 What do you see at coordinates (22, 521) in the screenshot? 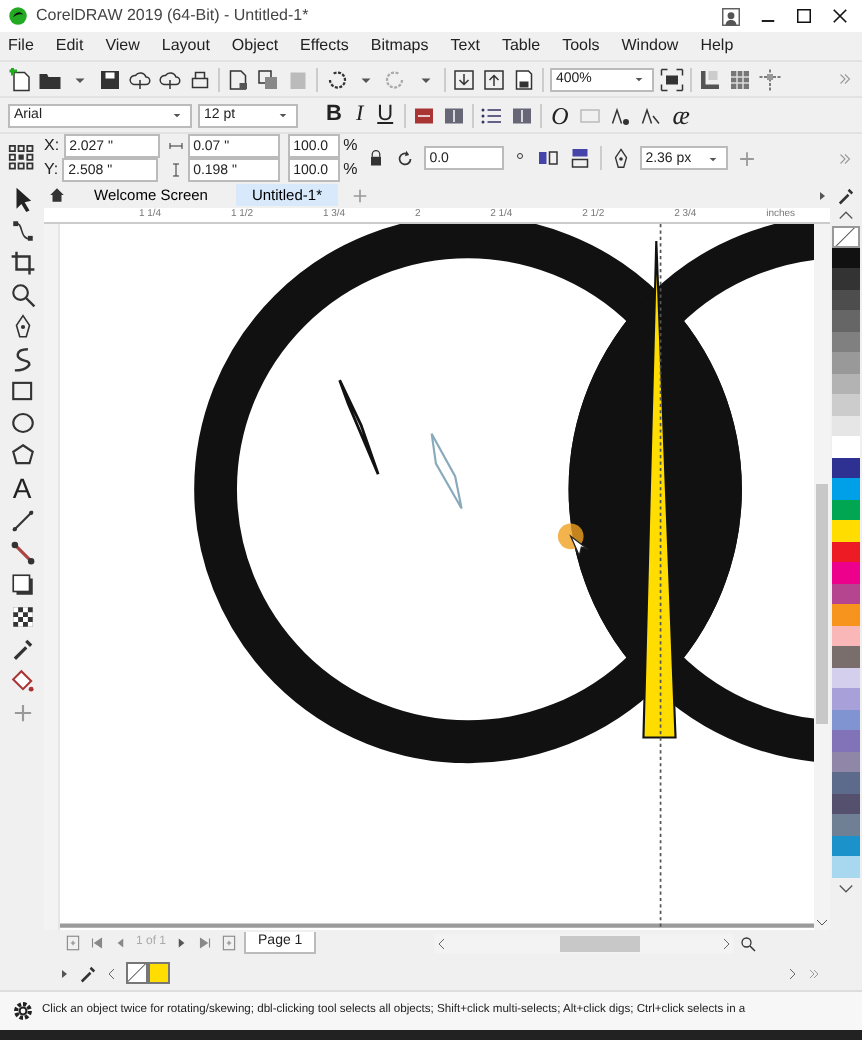
I see `line-tool-icon` at bounding box center [22, 521].